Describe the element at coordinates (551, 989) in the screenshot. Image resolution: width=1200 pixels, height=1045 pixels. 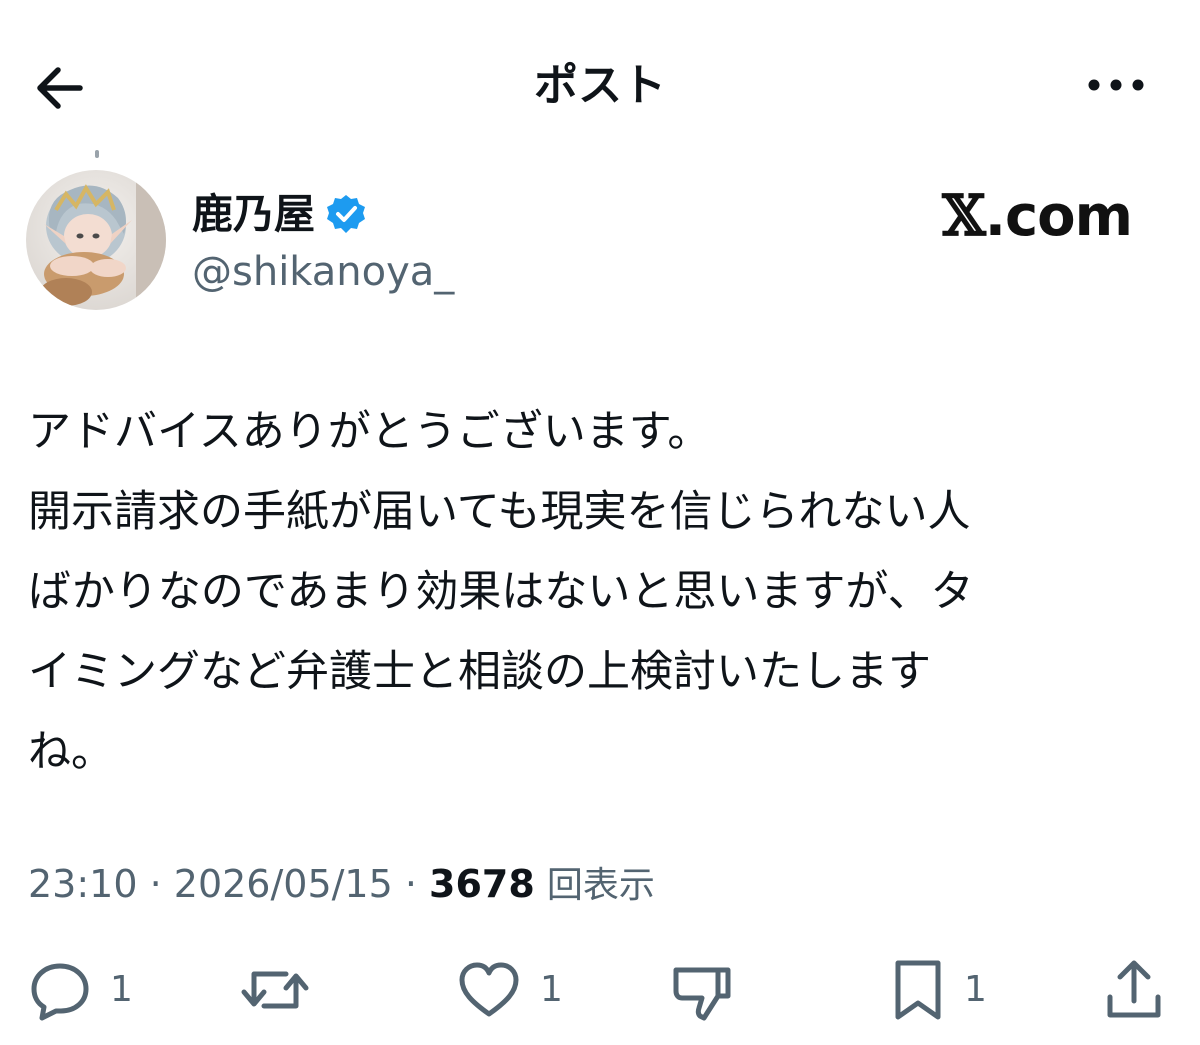
I see `like-count: 1` at that location.